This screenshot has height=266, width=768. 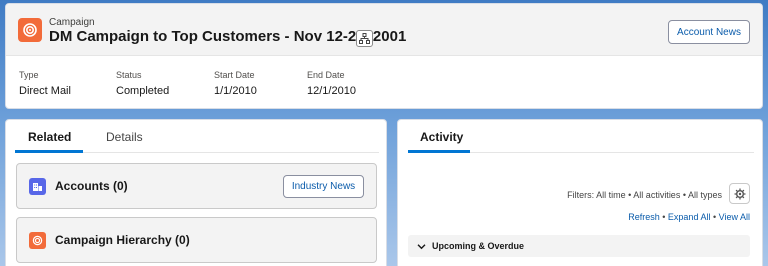 I want to click on expand-all-link: Expand All, so click(x=689, y=217).